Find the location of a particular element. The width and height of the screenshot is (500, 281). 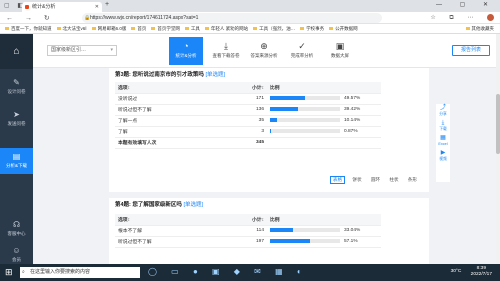

option-label: 了解 is located at coordinates (180, 132).